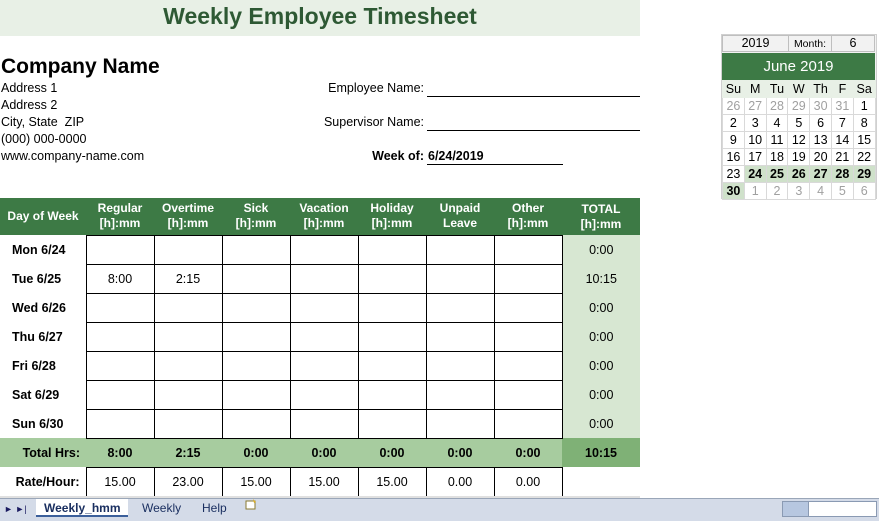 Image resolution: width=879 pixels, height=521 pixels. Describe the element at coordinates (820, 157) in the screenshot. I see `calendar-day: 20` at that location.